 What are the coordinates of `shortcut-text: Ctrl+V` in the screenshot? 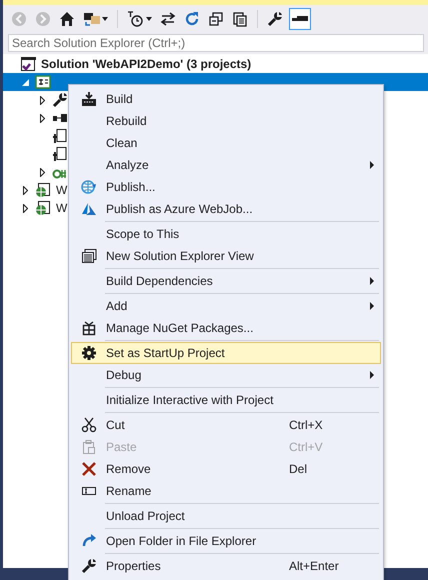 It's located at (306, 447).